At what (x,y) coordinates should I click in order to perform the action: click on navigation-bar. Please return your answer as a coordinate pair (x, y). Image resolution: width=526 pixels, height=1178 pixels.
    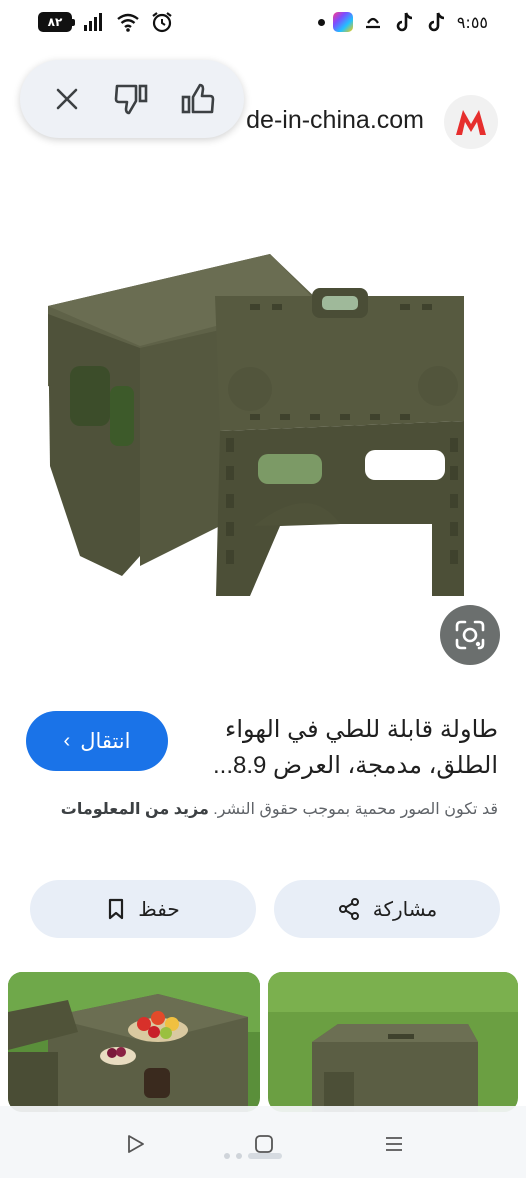
    Looking at the image, I should click on (263, 1142).